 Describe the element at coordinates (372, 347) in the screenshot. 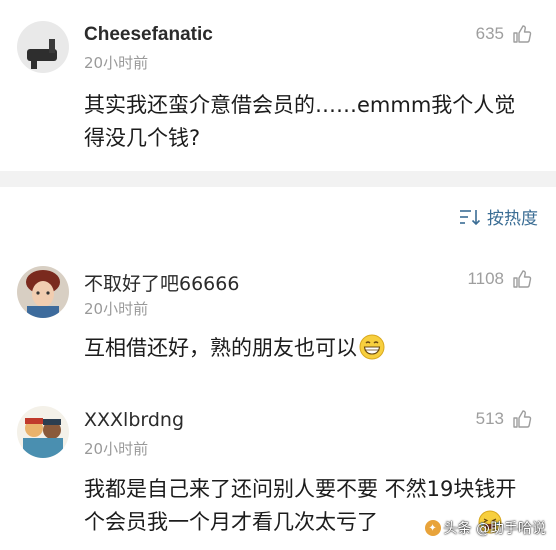

I see `grin-emoji-icon` at that location.